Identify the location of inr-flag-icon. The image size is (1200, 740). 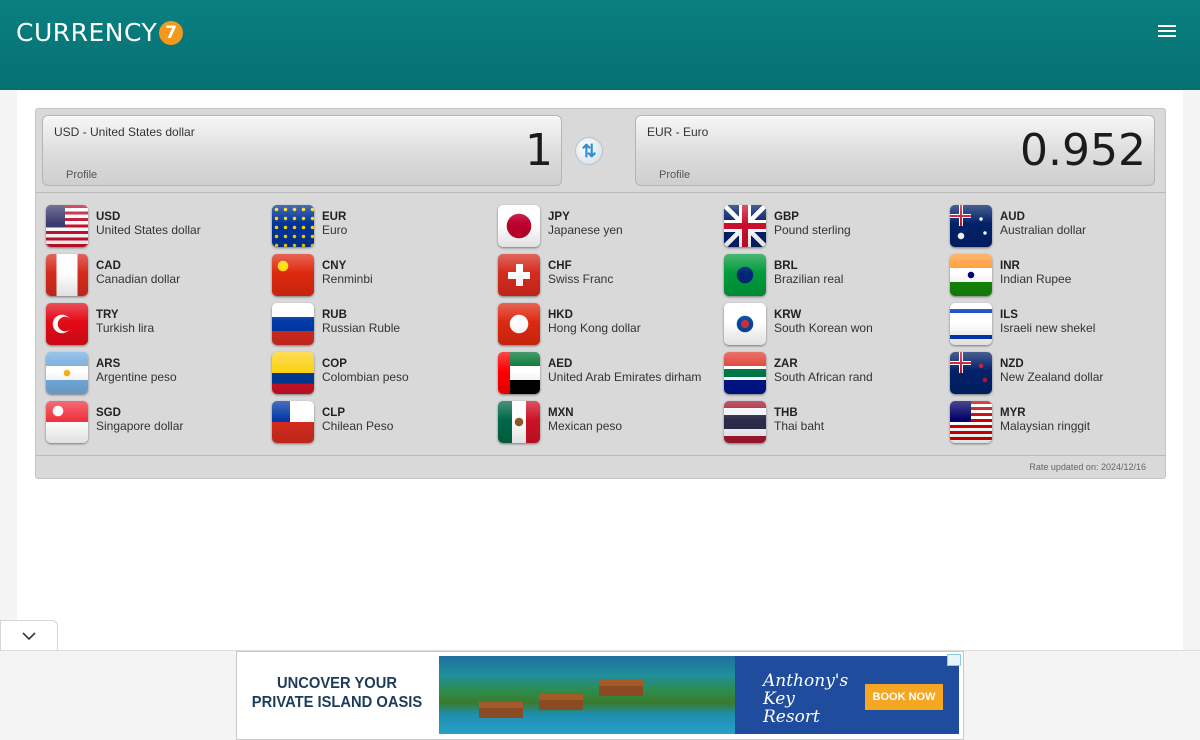
(971, 275).